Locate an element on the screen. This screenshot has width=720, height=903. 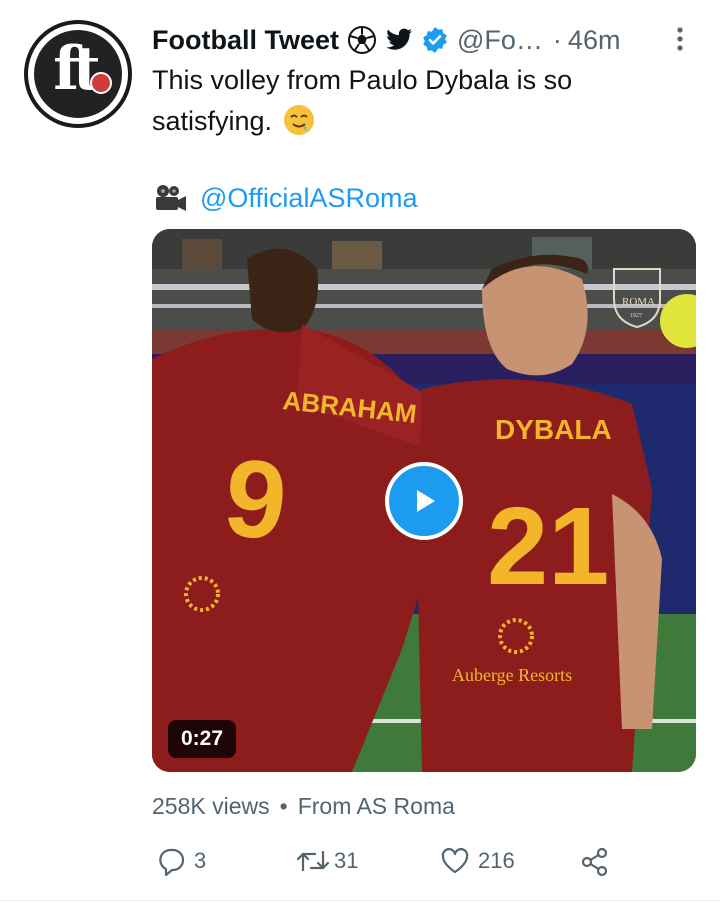
tweet-actions: 3 31 216 is located at coordinates (360, 862).